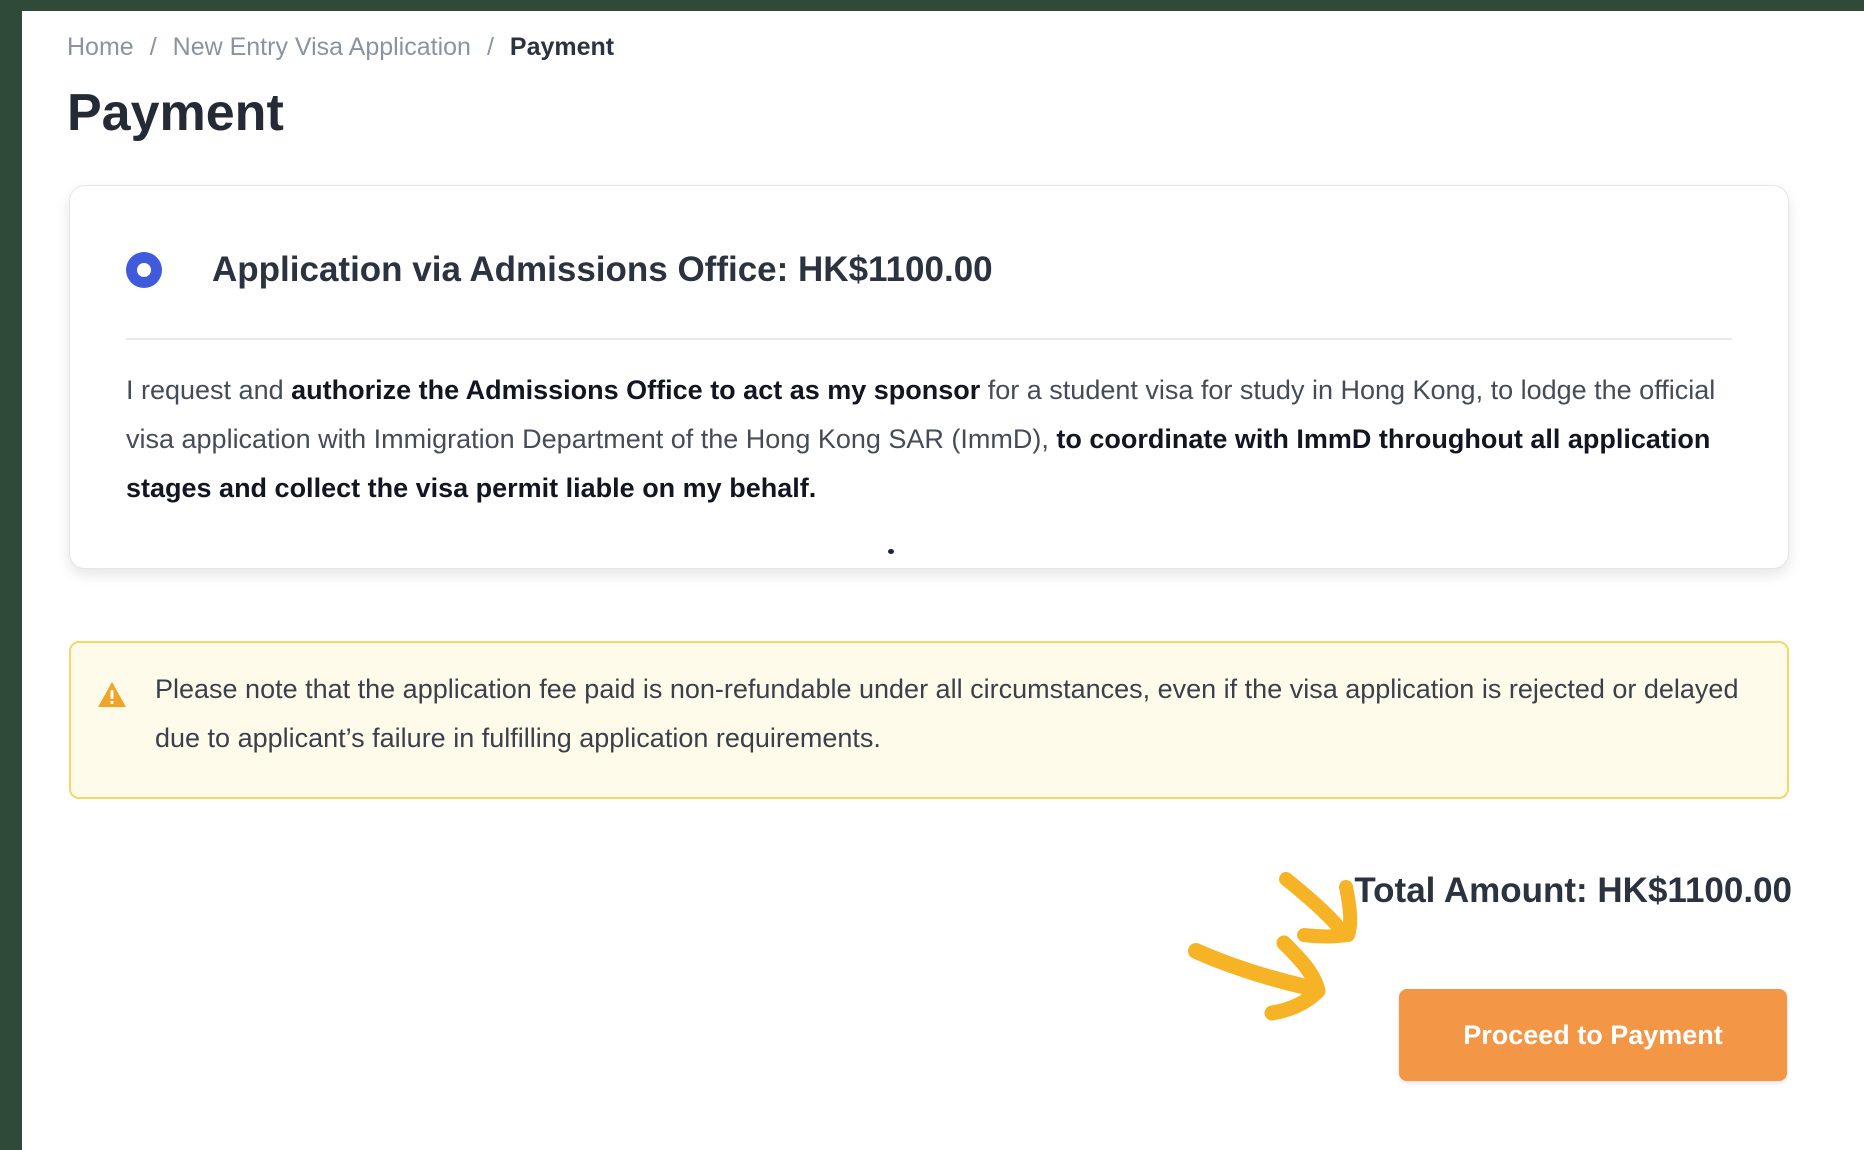  I want to click on divider, so click(929, 339).